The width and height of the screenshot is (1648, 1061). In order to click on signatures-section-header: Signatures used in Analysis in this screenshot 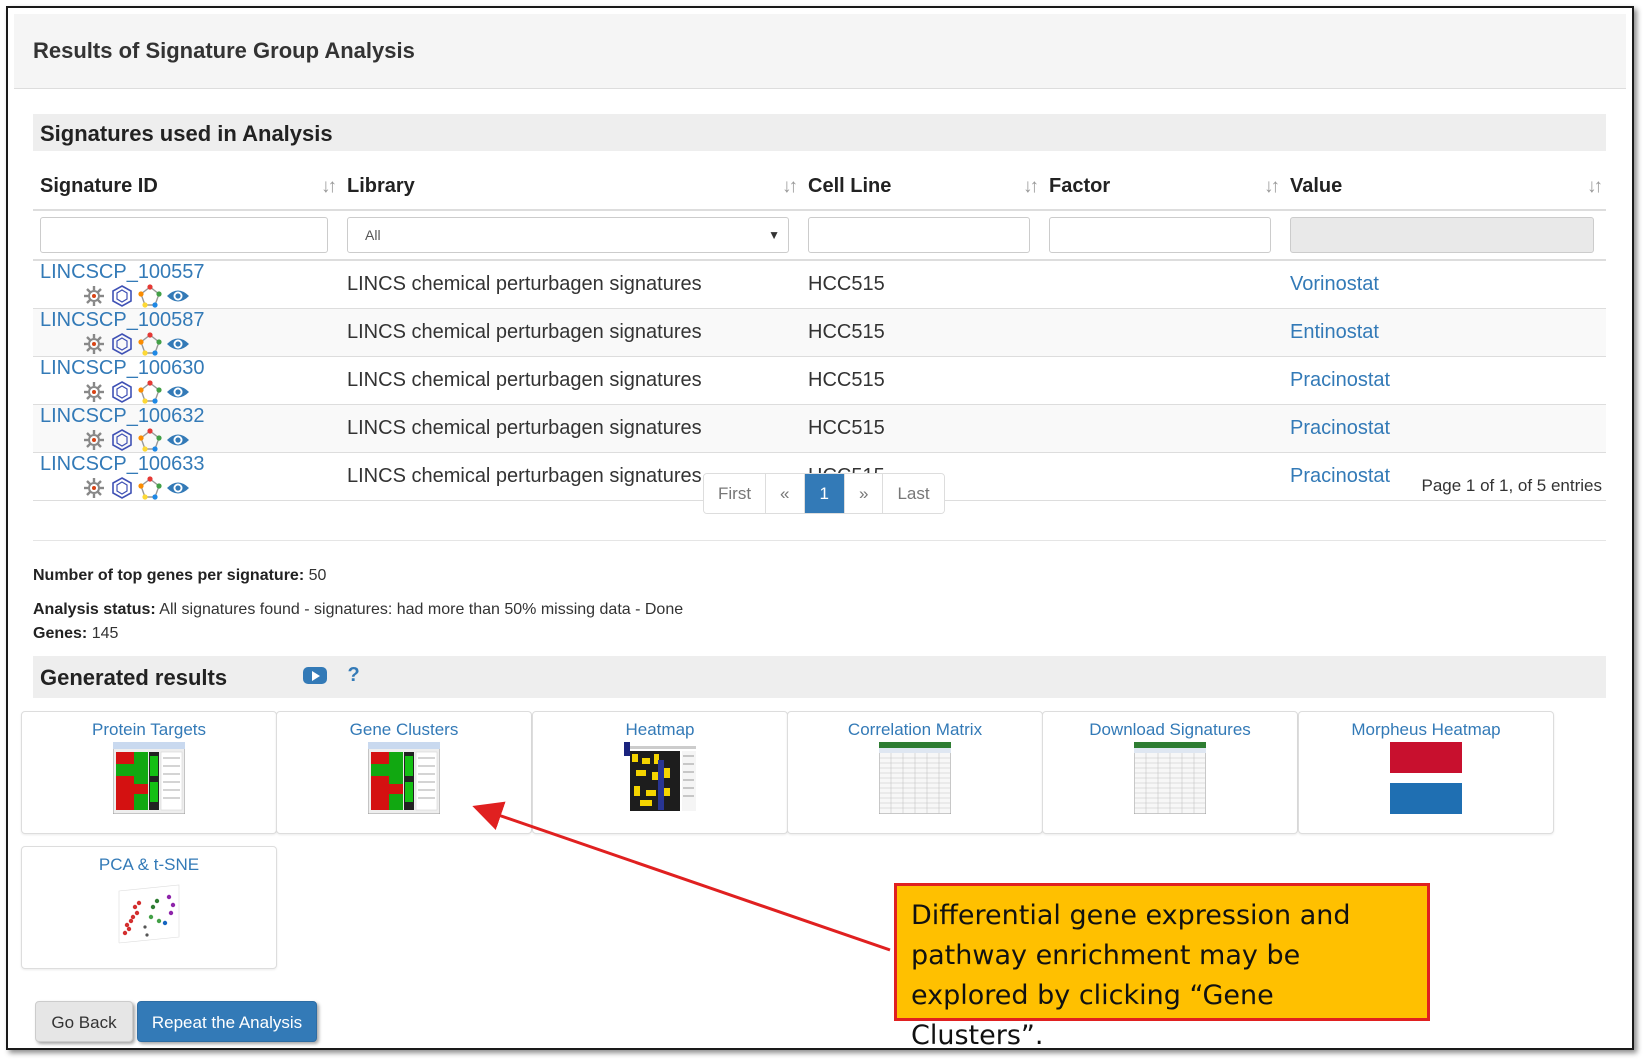, I will do `click(819, 132)`.